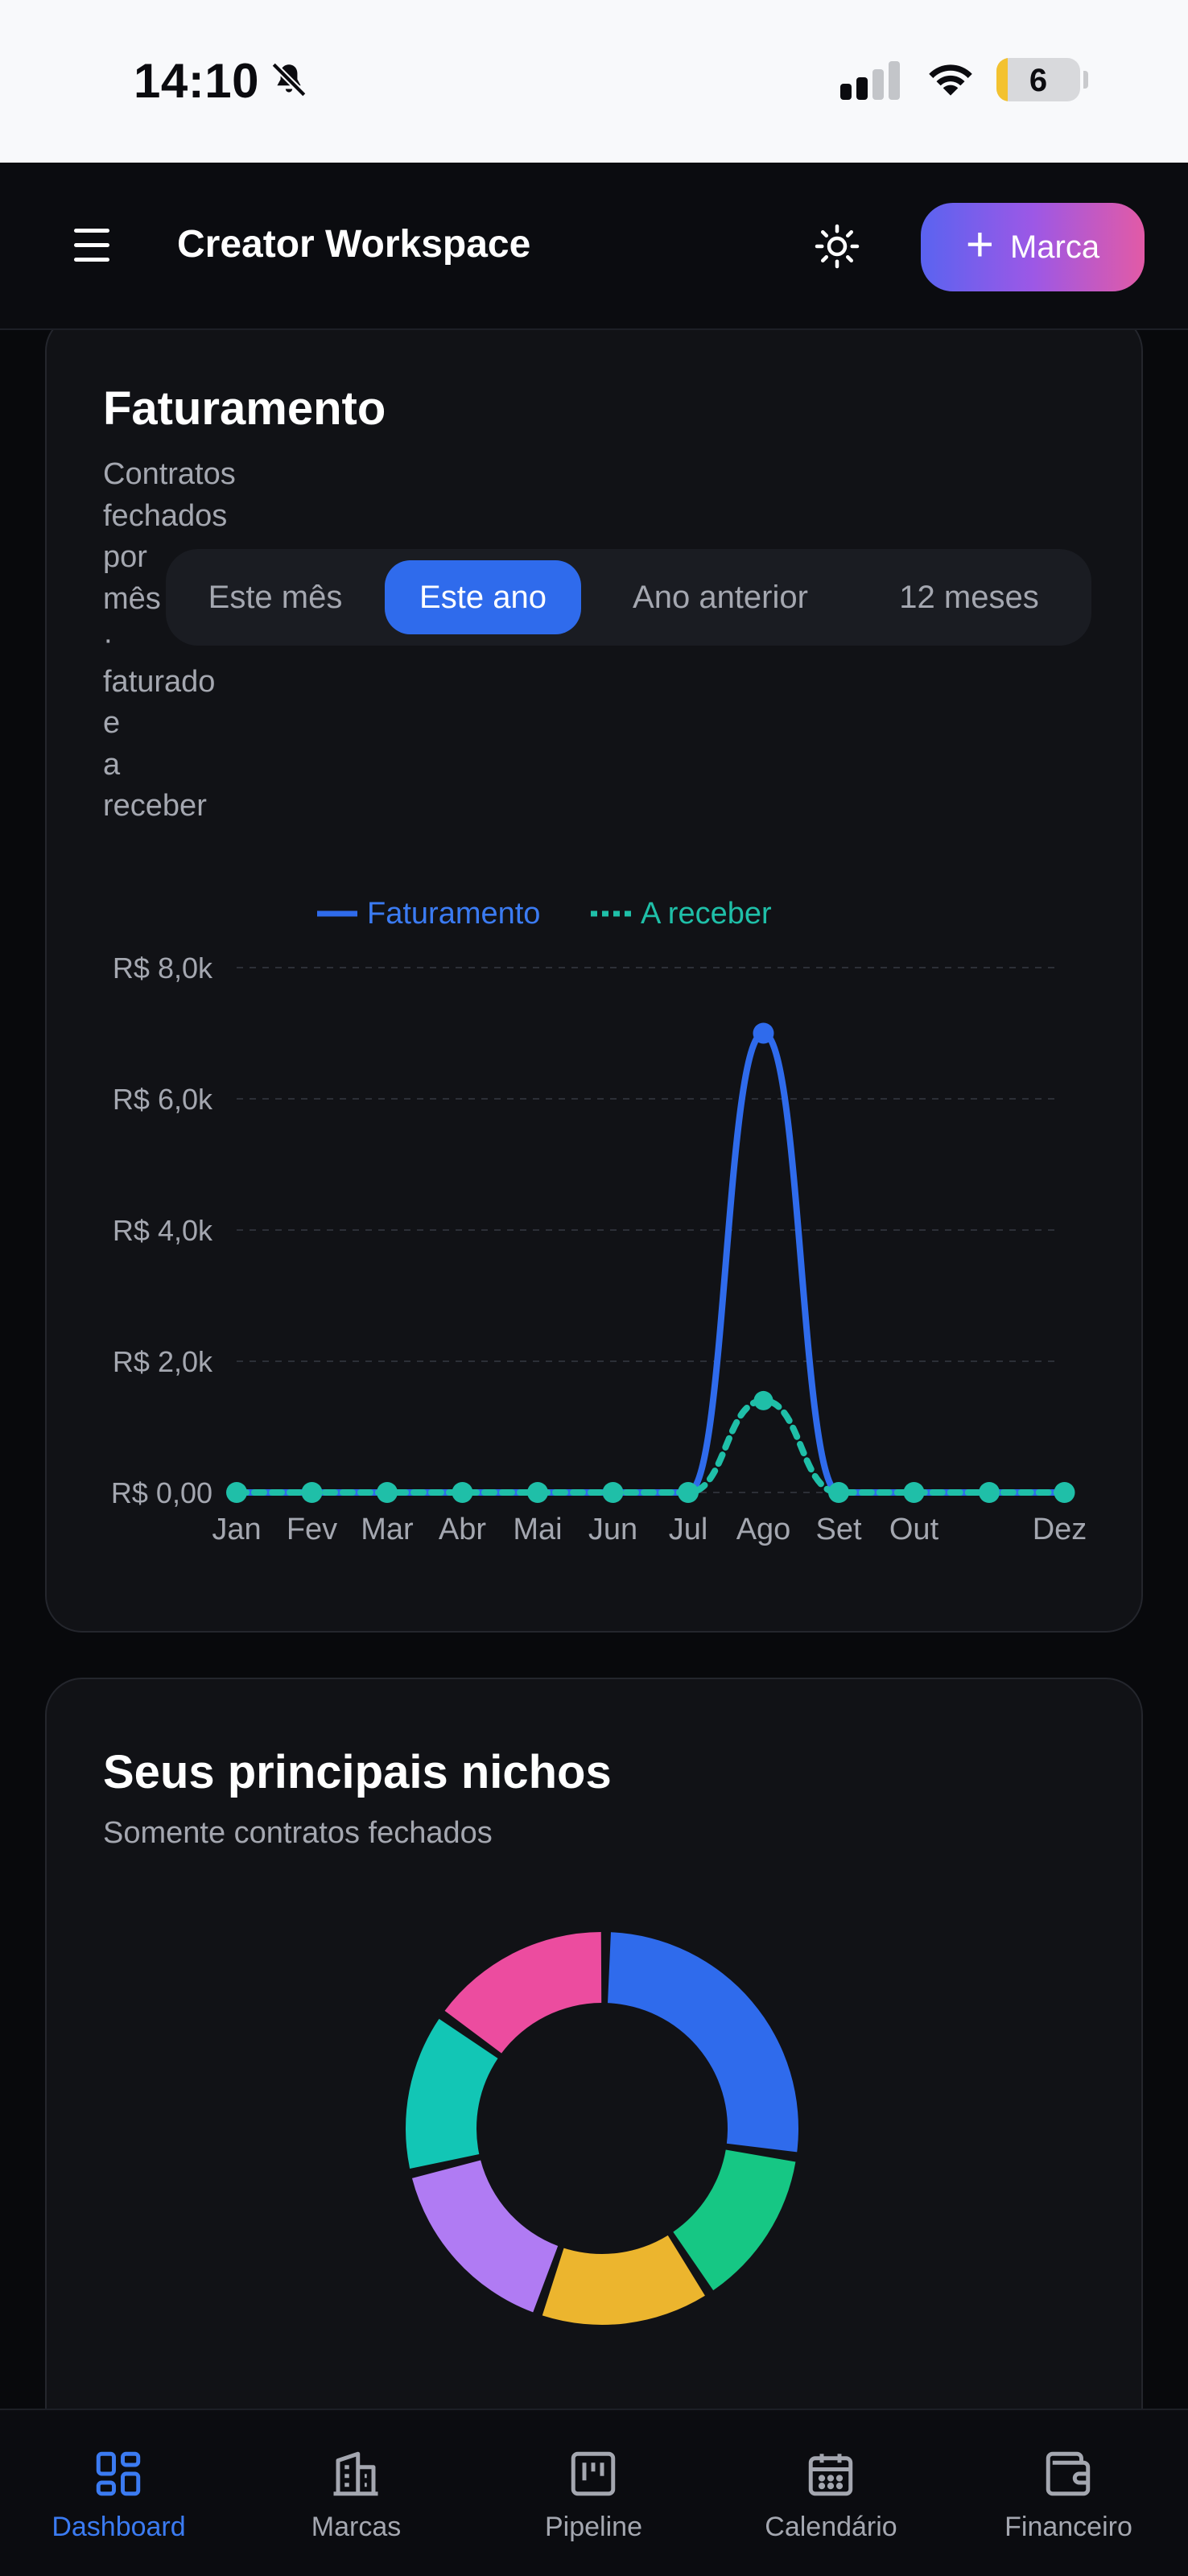  What do you see at coordinates (118, 2473) in the screenshot?
I see `dashboard-icon` at bounding box center [118, 2473].